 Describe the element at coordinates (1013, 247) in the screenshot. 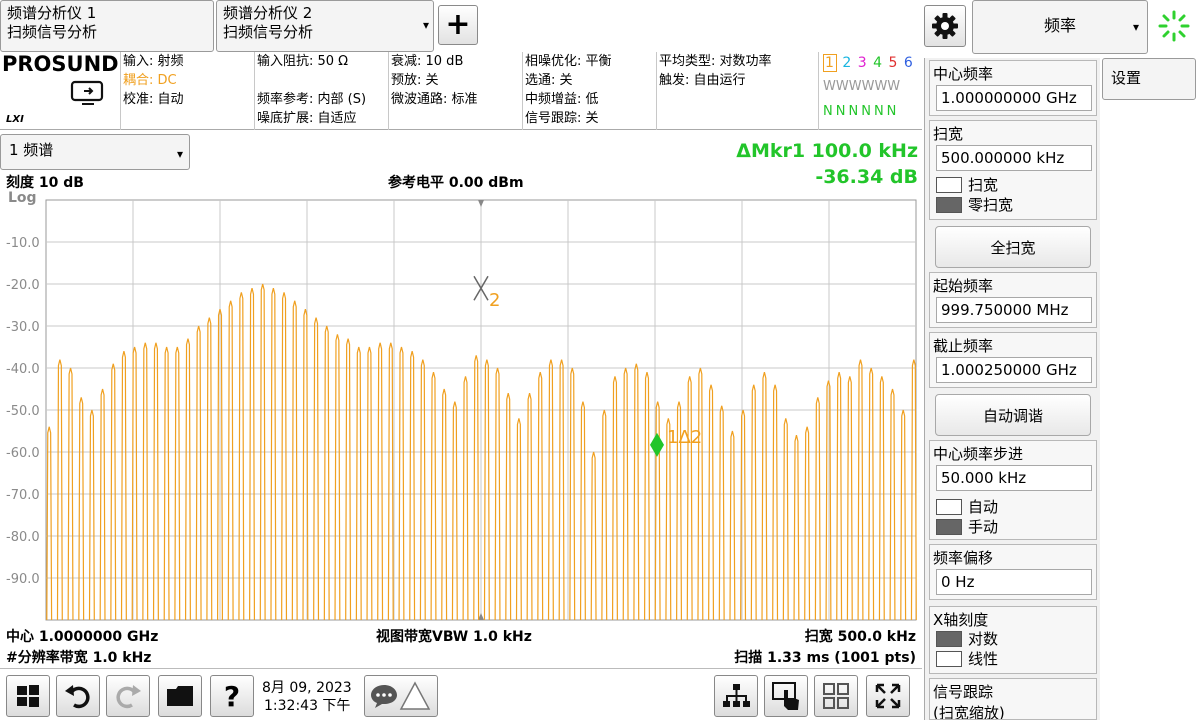

I see `full-span-button: 全扫宽` at that location.